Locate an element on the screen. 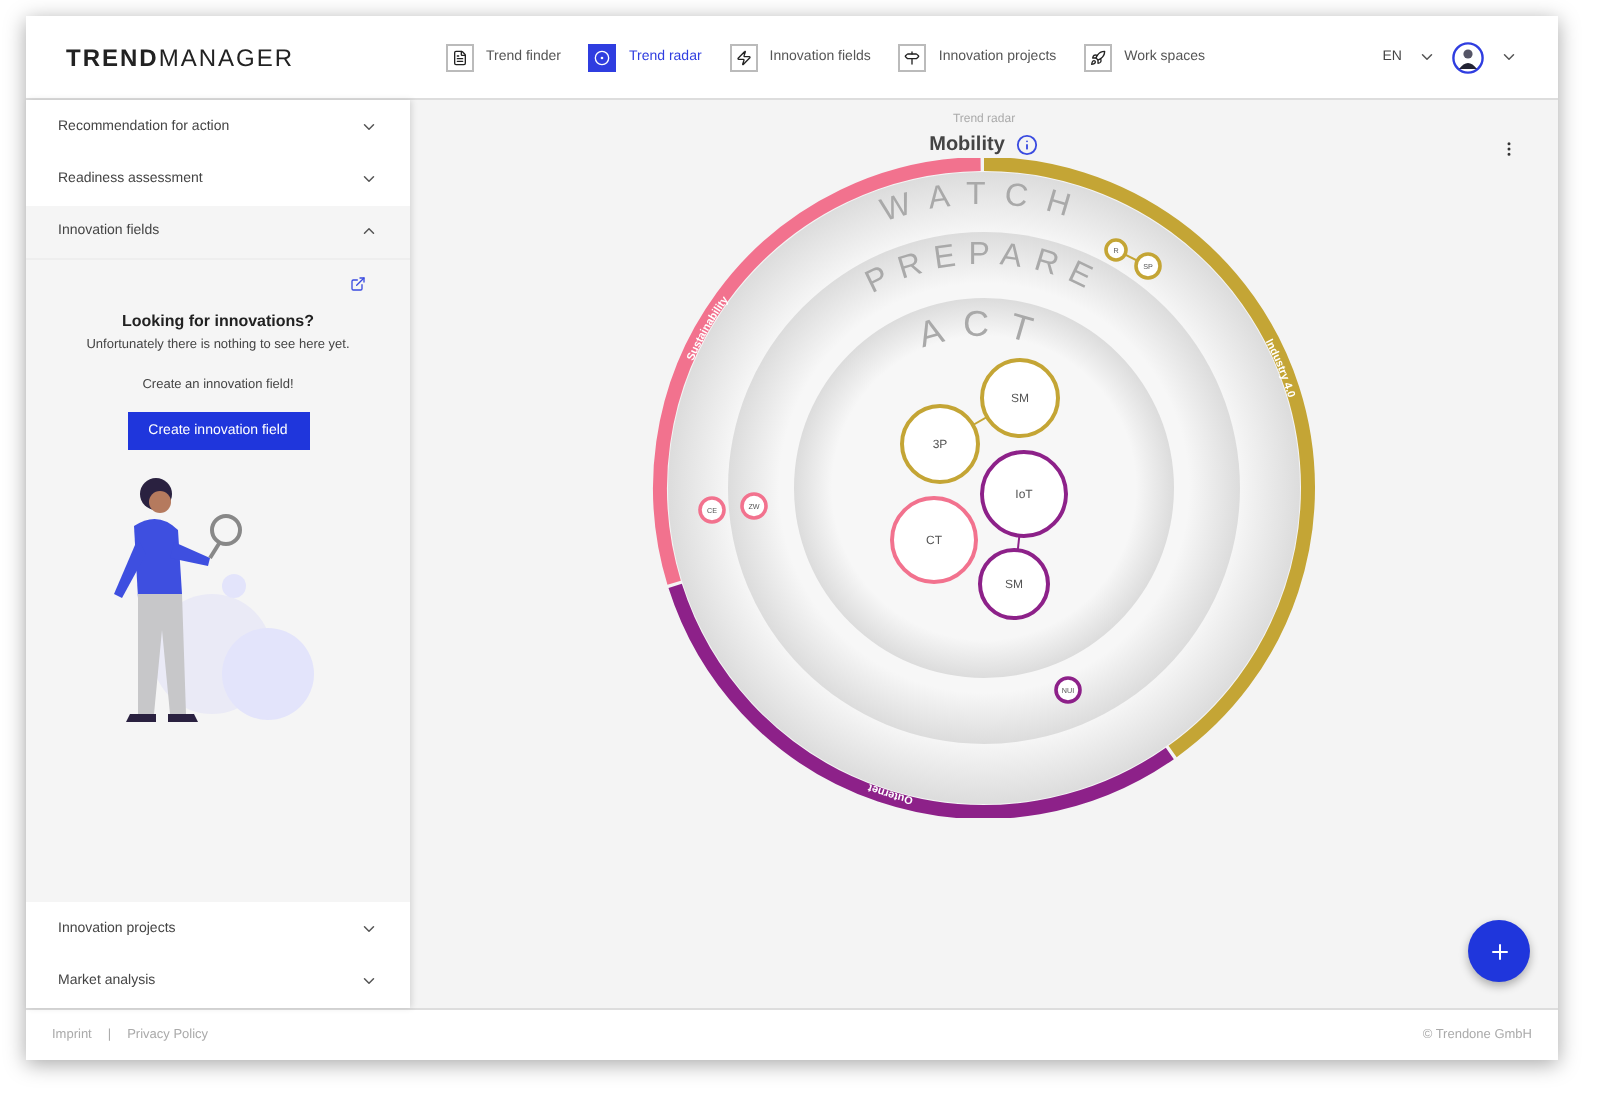  rocket-icon is located at coordinates (1098, 57).